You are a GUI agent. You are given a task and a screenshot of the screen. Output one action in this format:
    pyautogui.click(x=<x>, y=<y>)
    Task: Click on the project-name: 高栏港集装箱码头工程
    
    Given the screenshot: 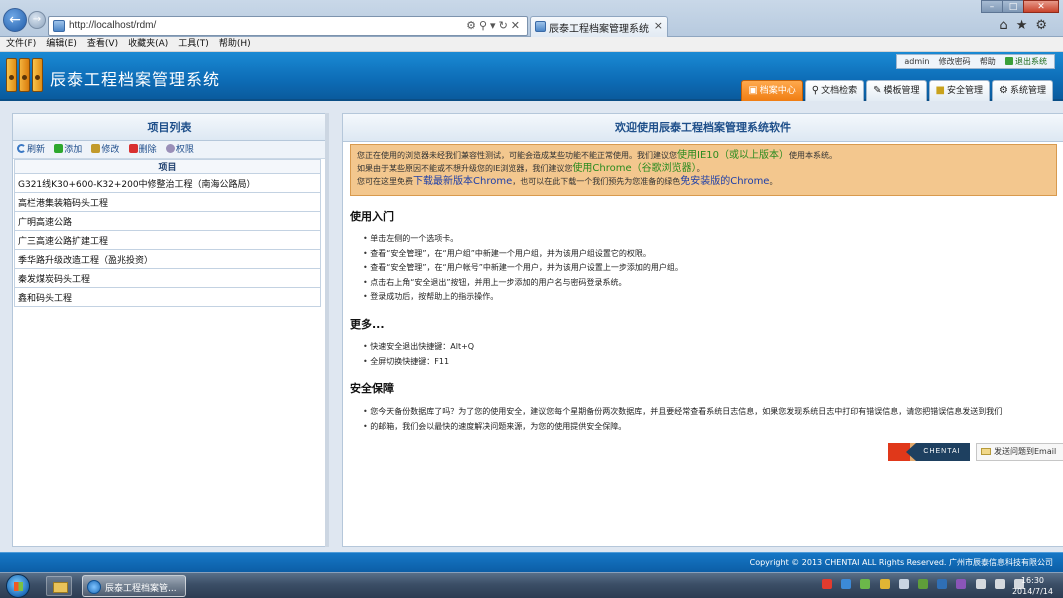 What is the action you would take?
    pyautogui.click(x=167, y=202)
    